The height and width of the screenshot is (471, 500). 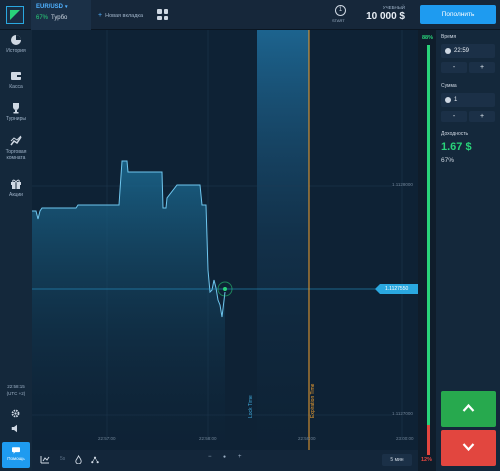 I want to click on gift-icon, so click(x=16, y=184).